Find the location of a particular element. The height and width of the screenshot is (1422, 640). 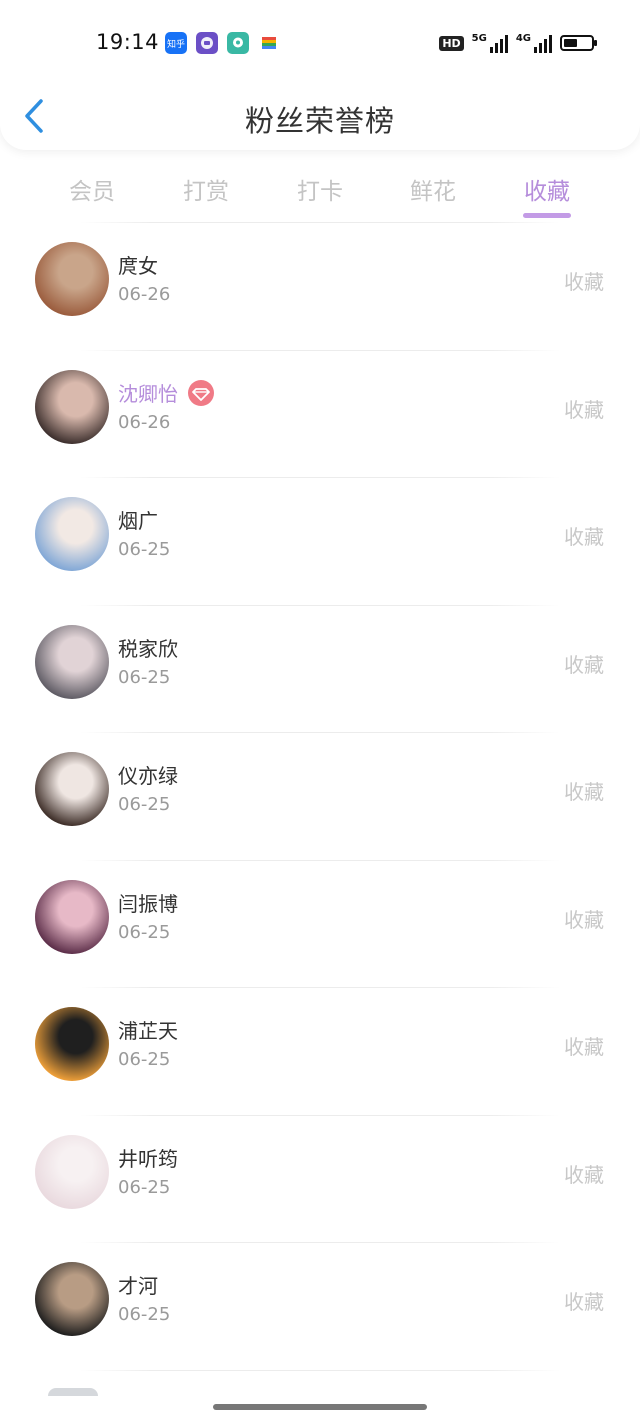

user-name: 才河 is located at coordinates (138, 1286).